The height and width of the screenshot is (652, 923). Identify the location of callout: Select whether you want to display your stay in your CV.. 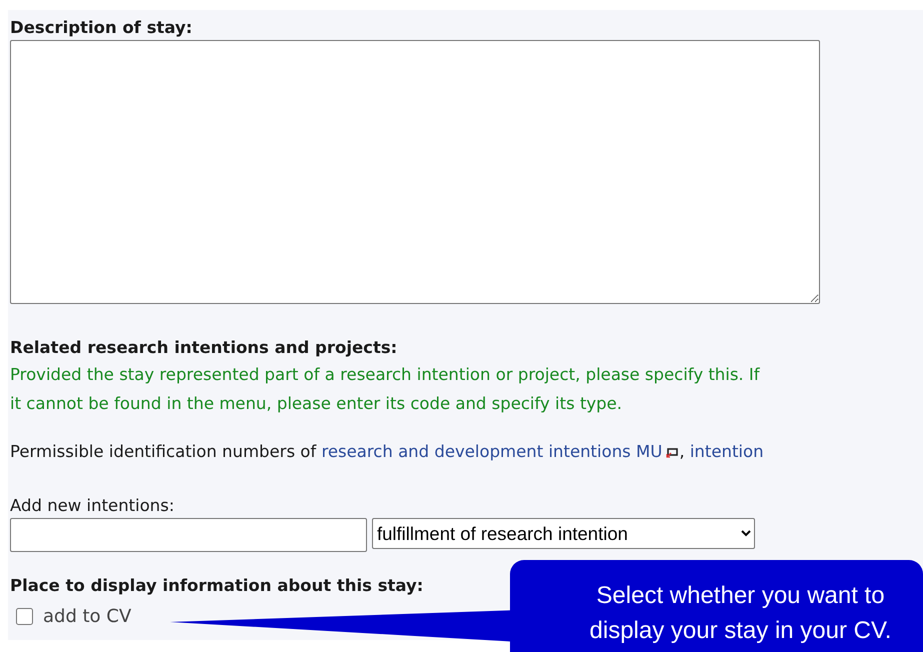
(716, 606).